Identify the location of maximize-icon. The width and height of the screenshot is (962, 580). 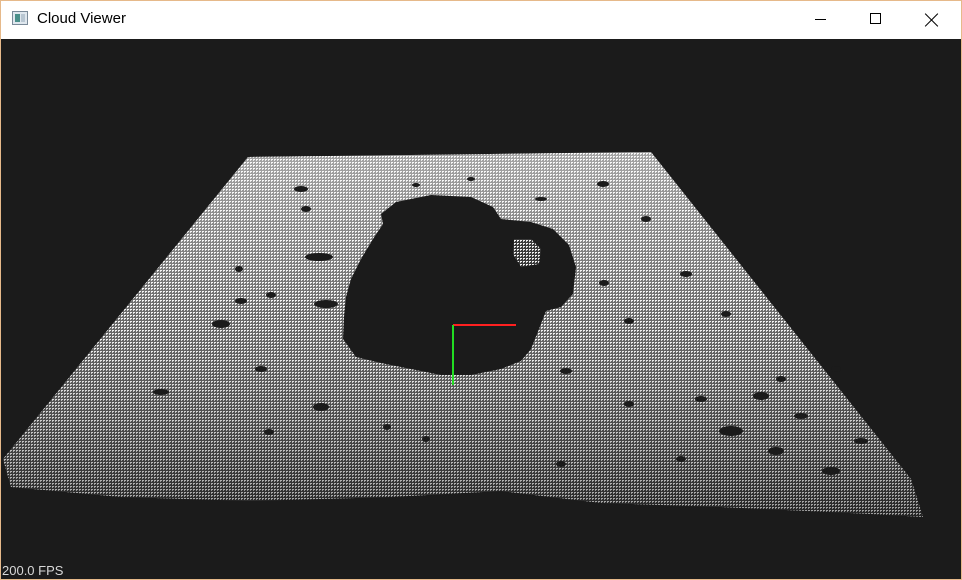
(875, 18).